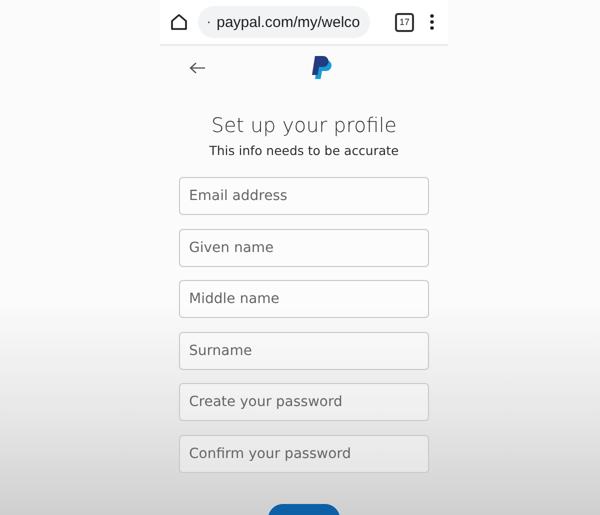  Describe the element at coordinates (288, 22) in the screenshot. I see `url-text: paypal.com/my/welco` at that location.